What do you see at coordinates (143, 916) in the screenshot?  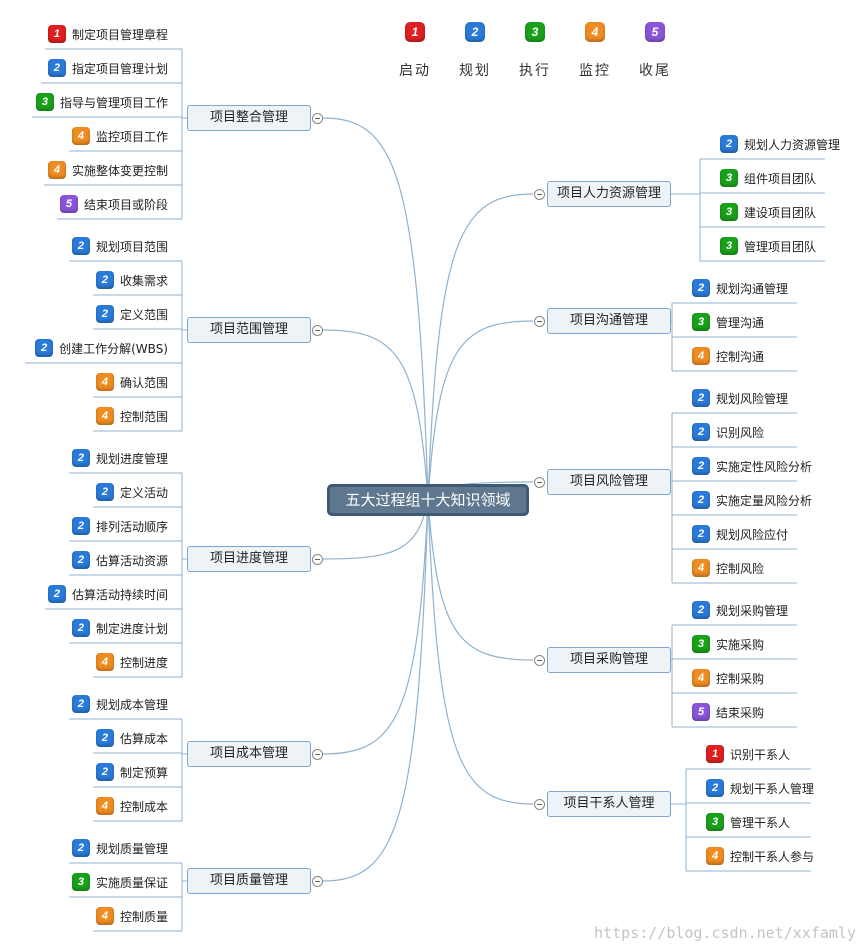 I see `subtopic-label: 控制质量` at bounding box center [143, 916].